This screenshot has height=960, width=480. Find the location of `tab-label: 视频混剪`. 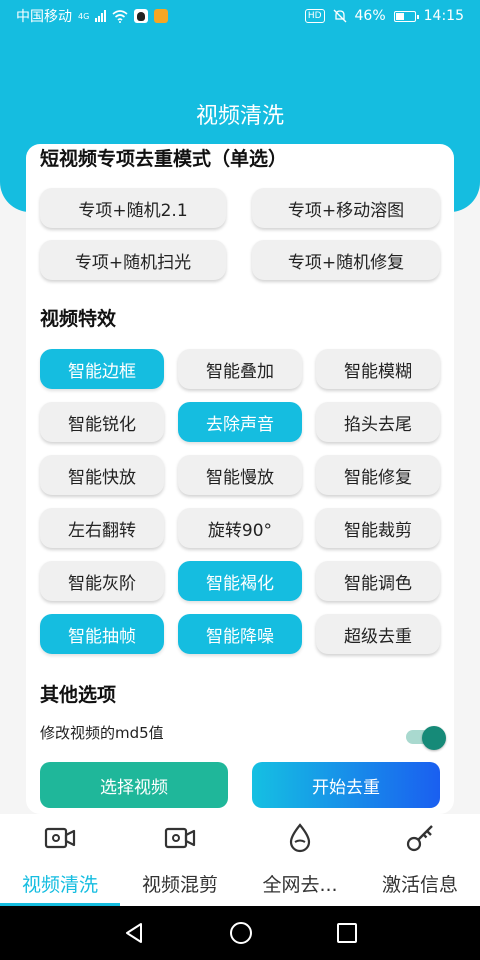

tab-label: 视频混剪 is located at coordinates (179, 885).